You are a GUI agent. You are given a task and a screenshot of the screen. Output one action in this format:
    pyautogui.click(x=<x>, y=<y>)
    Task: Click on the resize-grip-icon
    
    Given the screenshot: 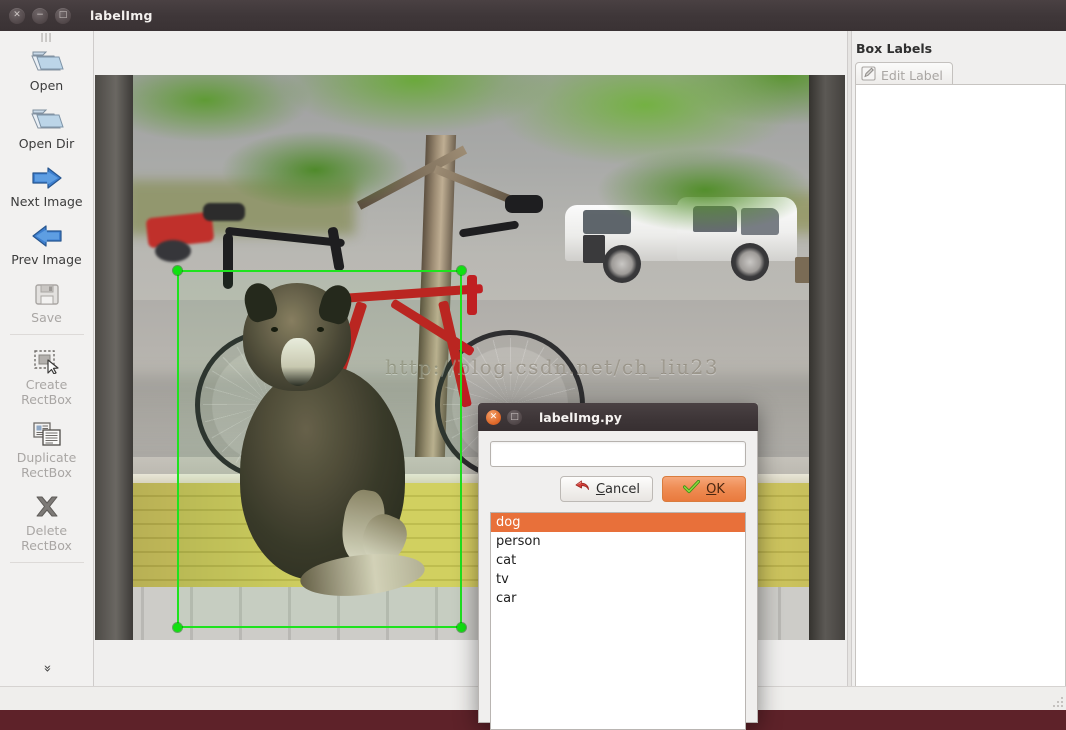 What is the action you would take?
    pyautogui.click(x=1056, y=700)
    